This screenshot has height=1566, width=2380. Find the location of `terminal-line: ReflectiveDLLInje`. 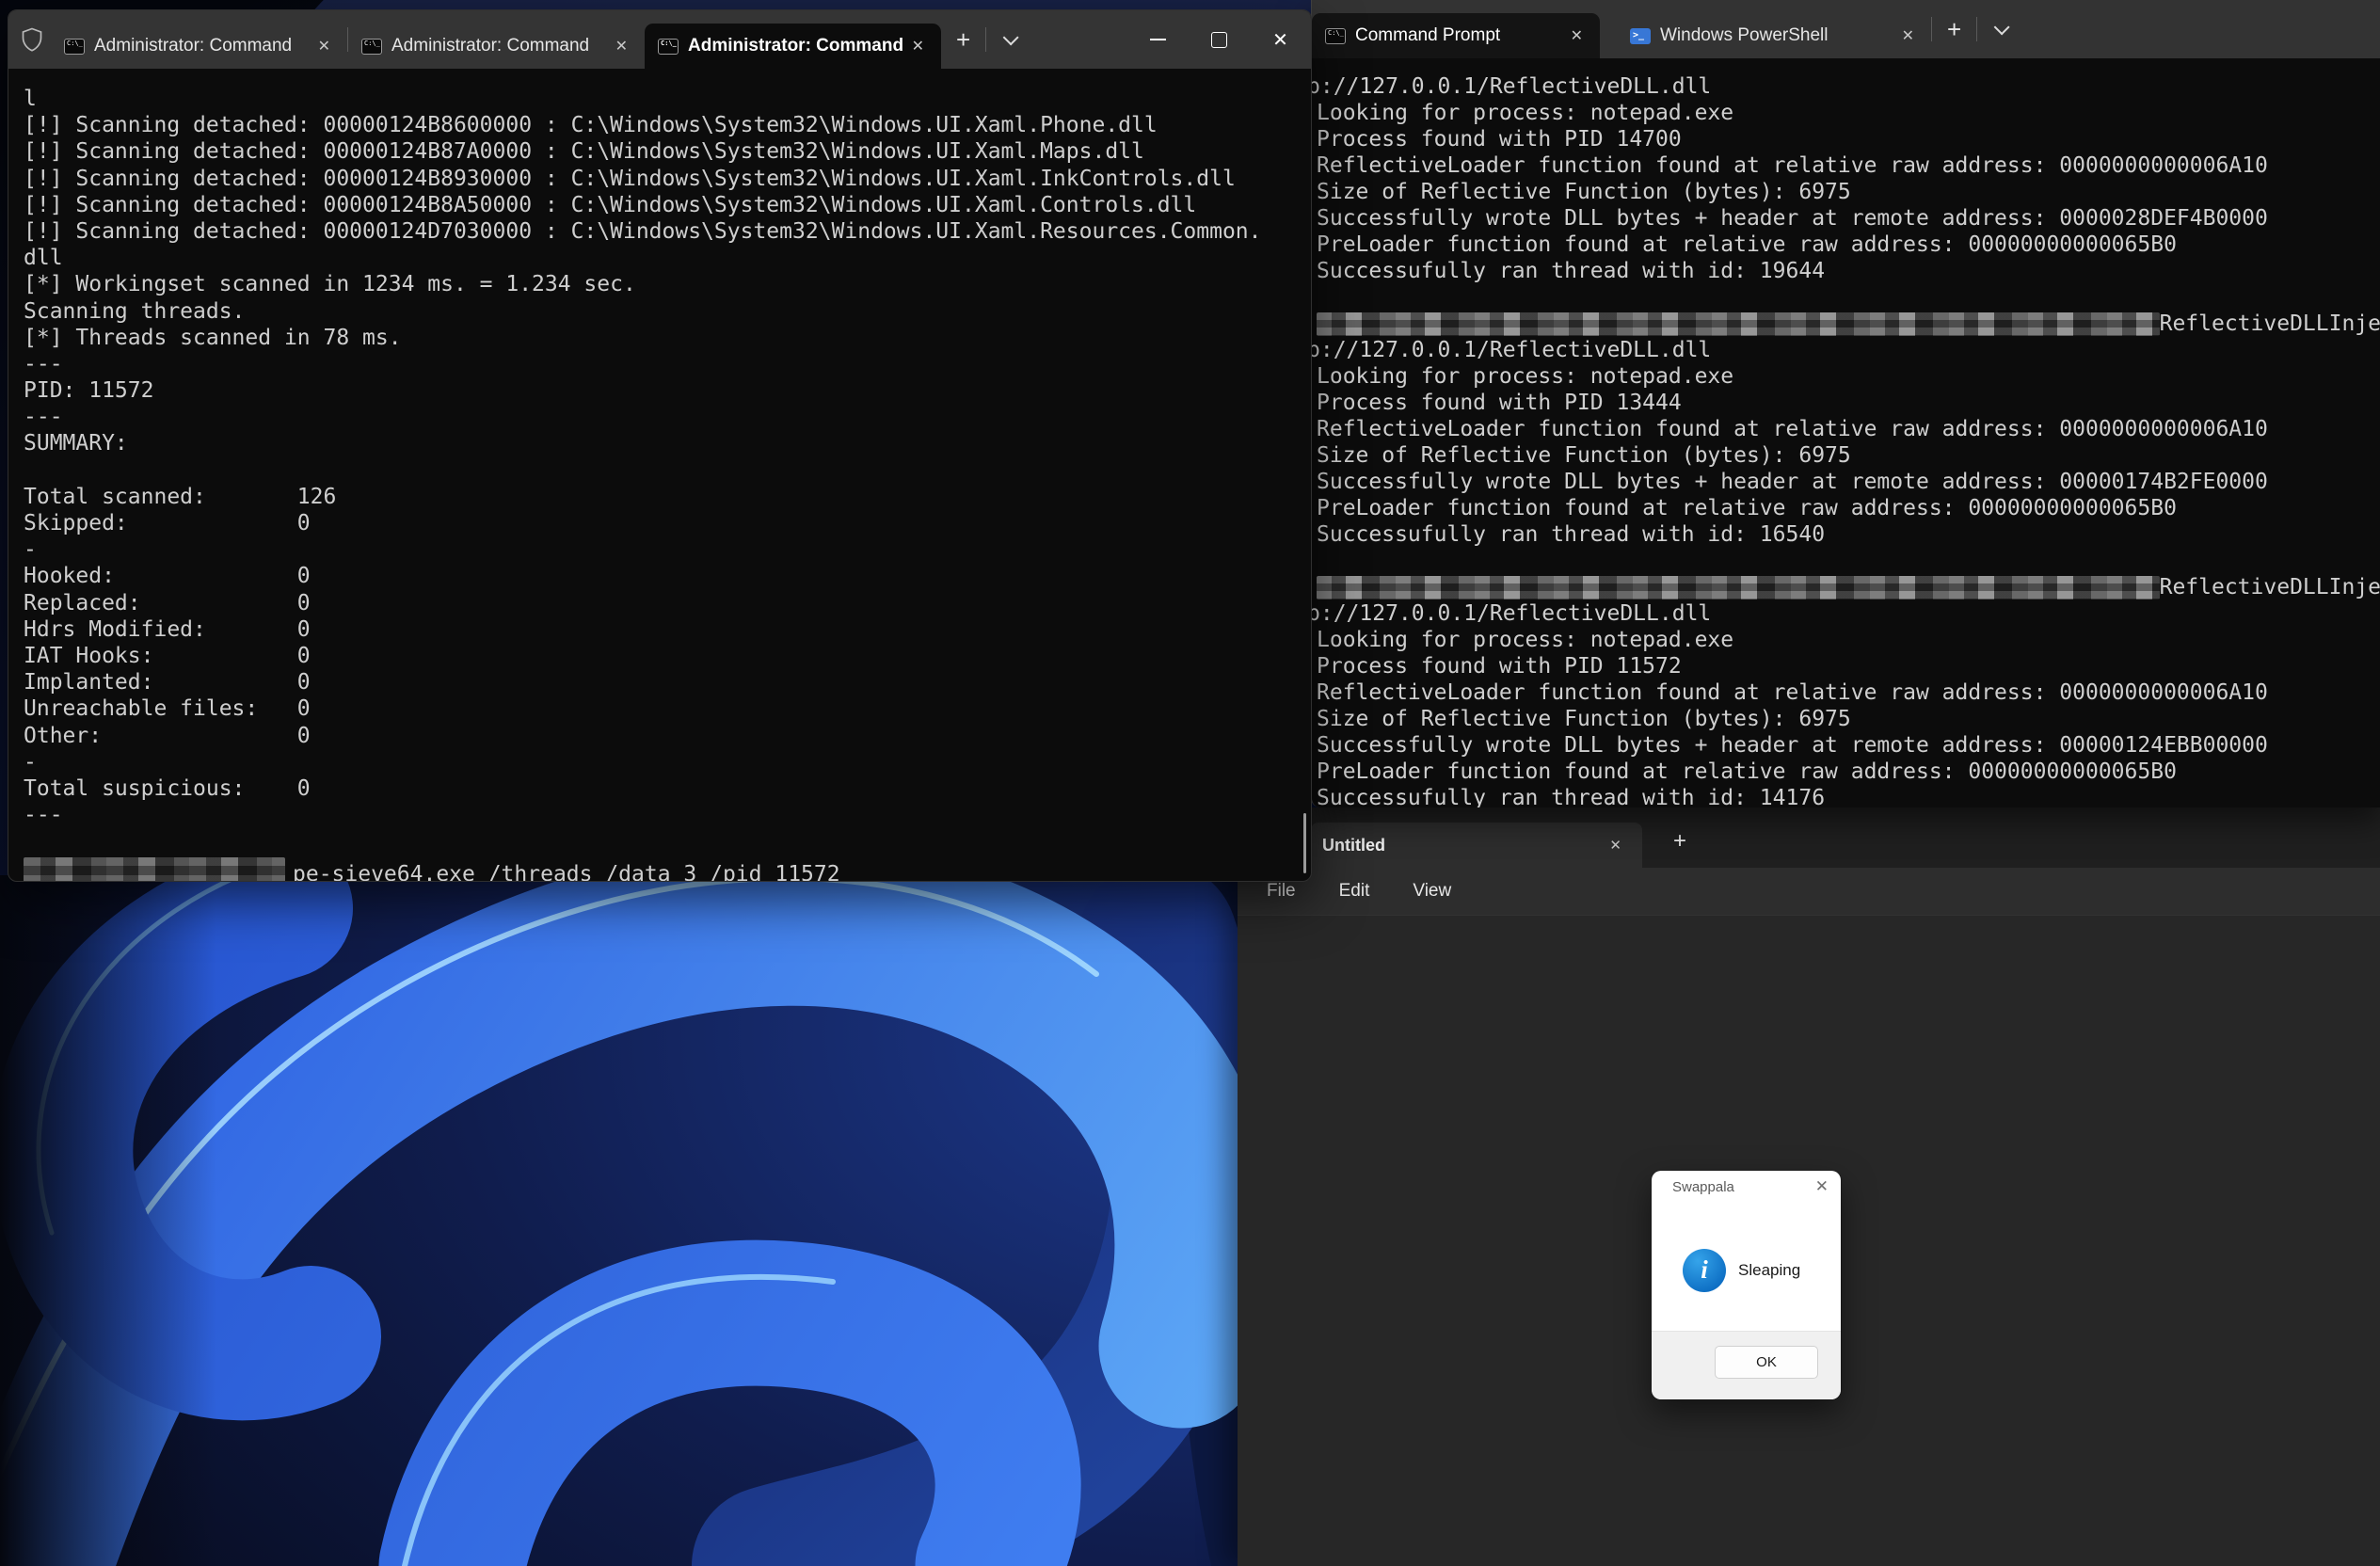

terminal-line: ReflectiveDLLInje is located at coordinates (1848, 587).